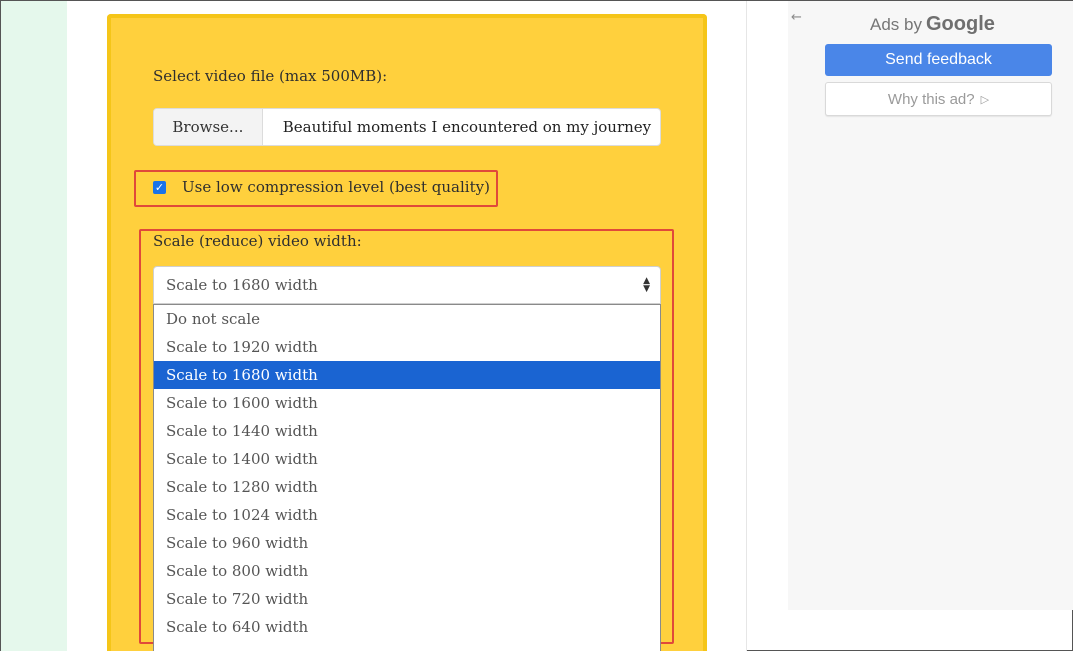  I want to click on ads-by-text: Ads by, so click(896, 24).